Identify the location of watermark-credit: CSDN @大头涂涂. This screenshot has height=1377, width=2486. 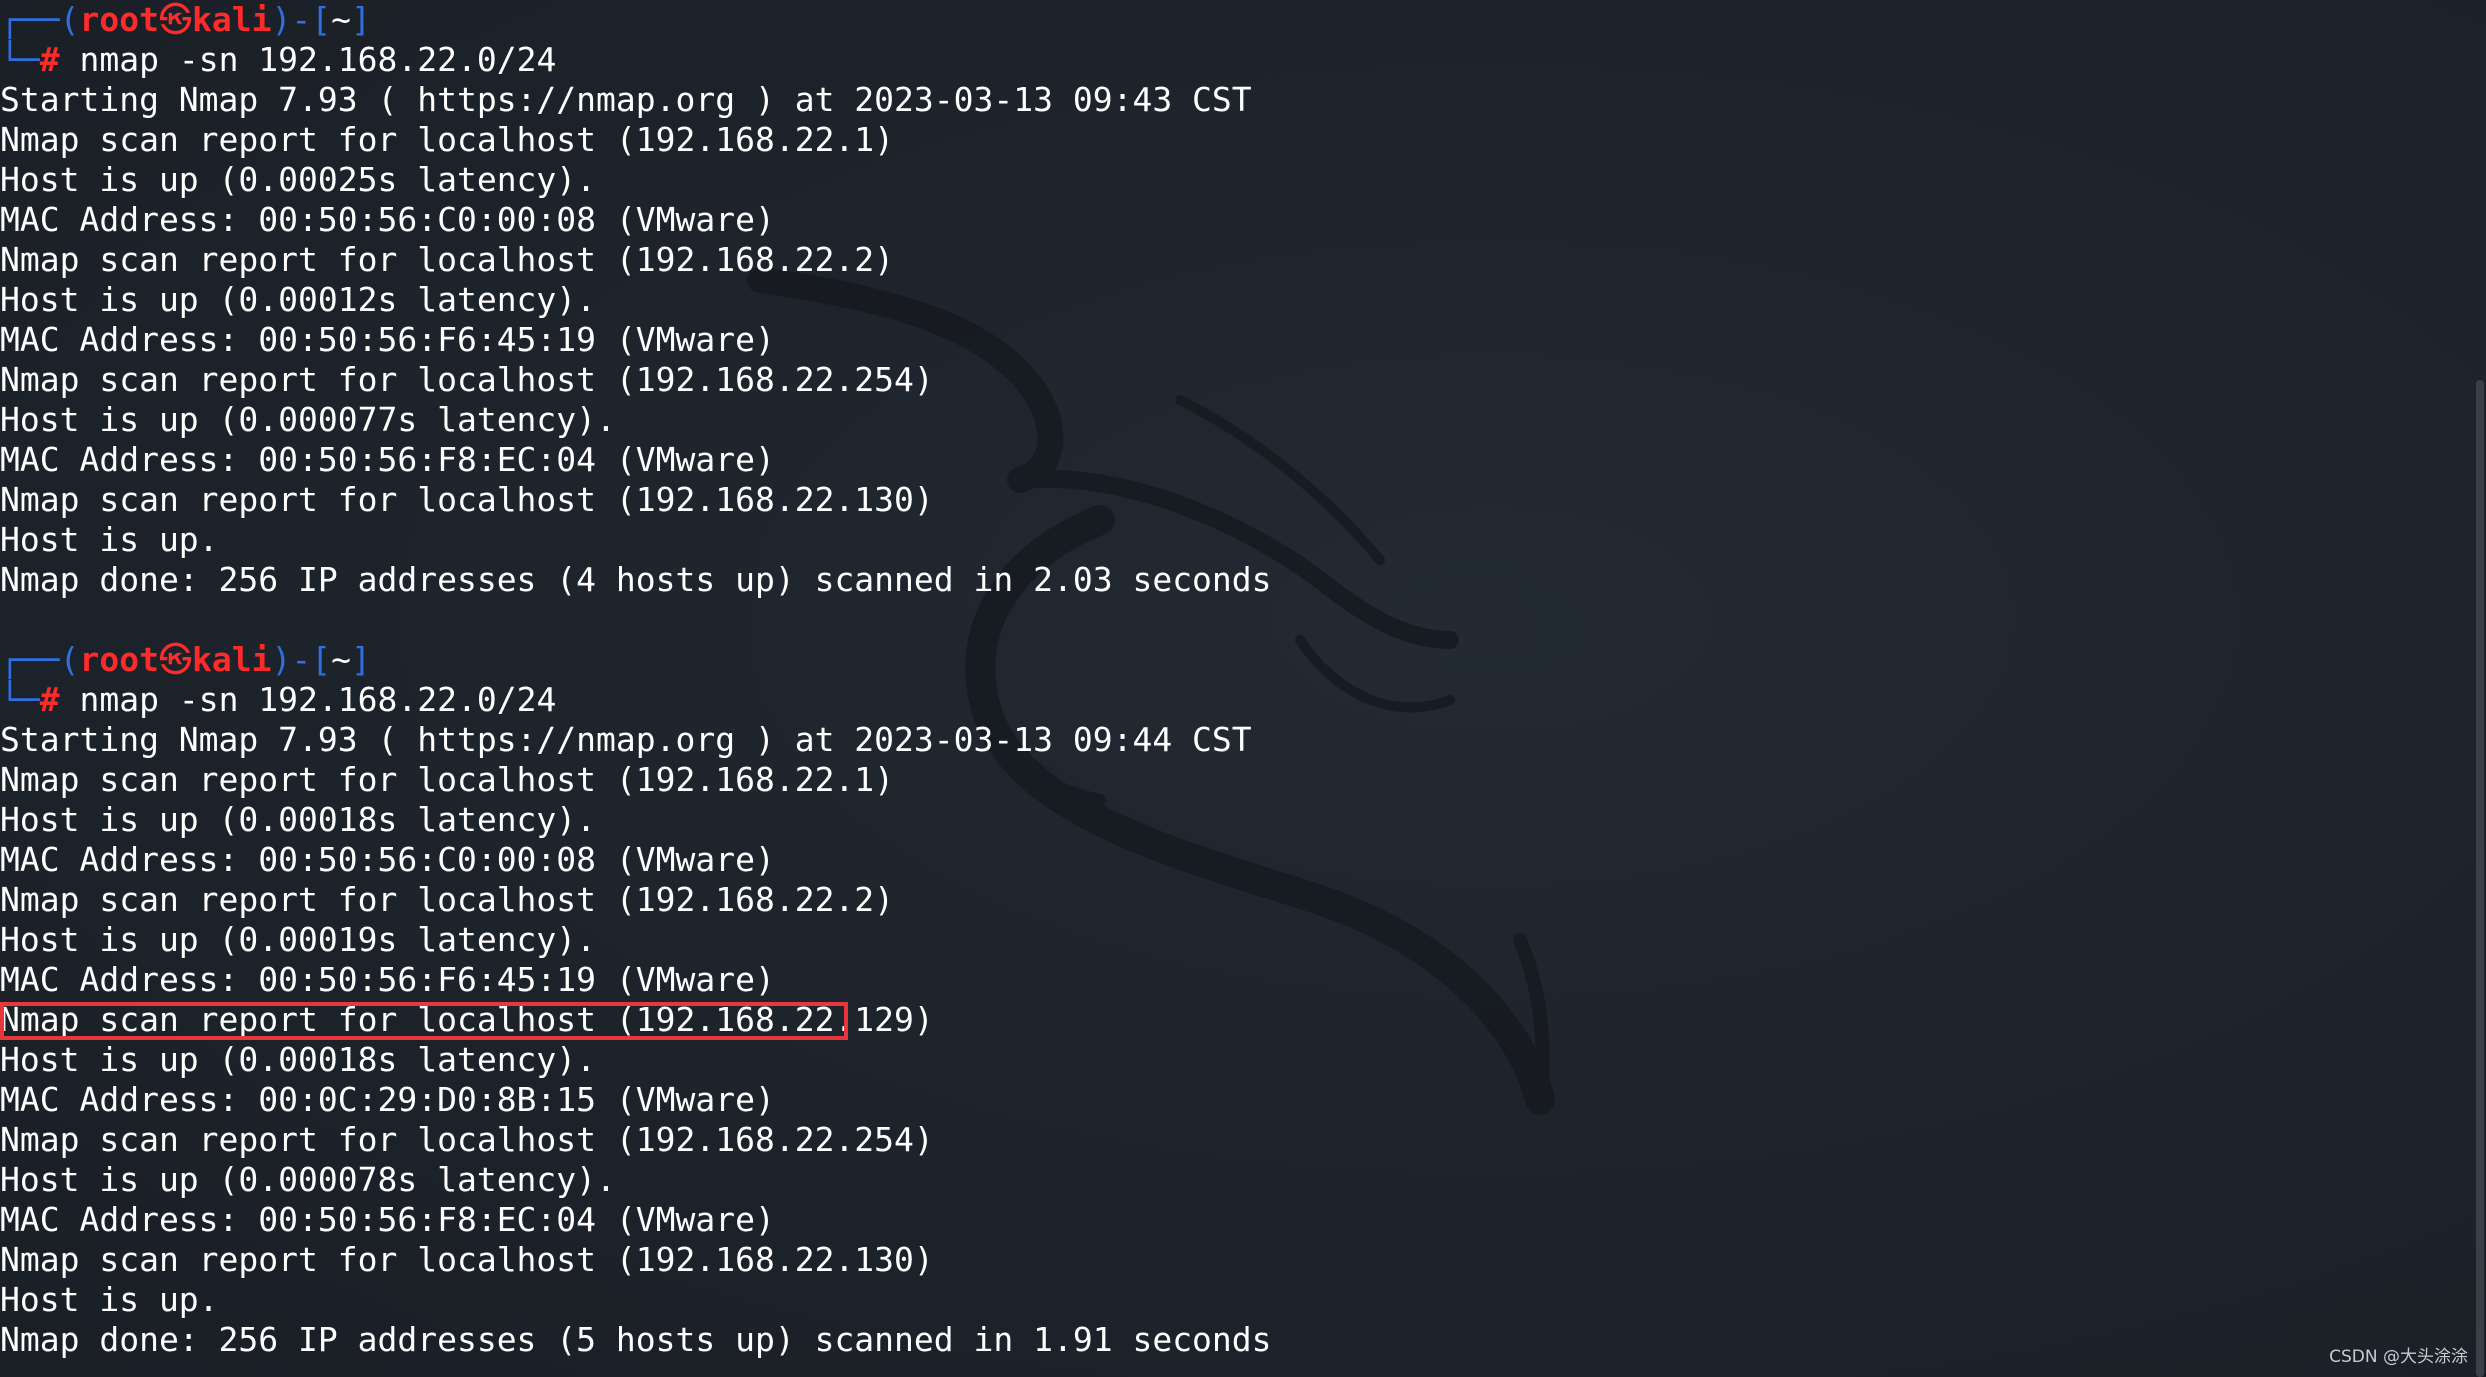
(2398, 1357).